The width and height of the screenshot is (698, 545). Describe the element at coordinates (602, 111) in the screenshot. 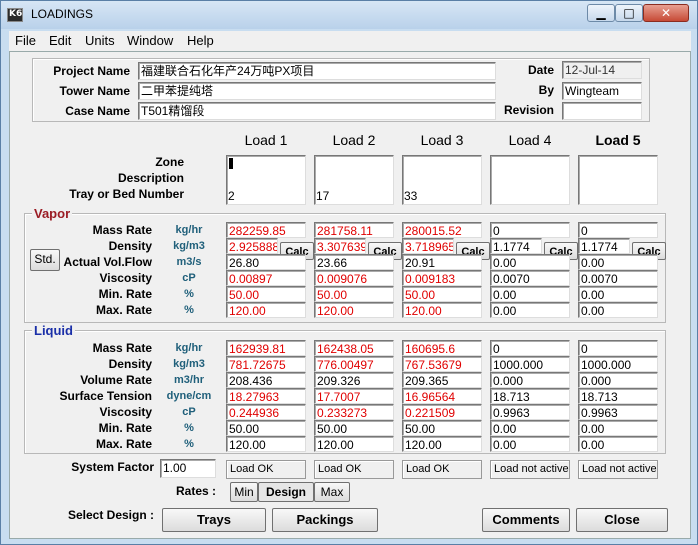

I see `revision-field` at that location.